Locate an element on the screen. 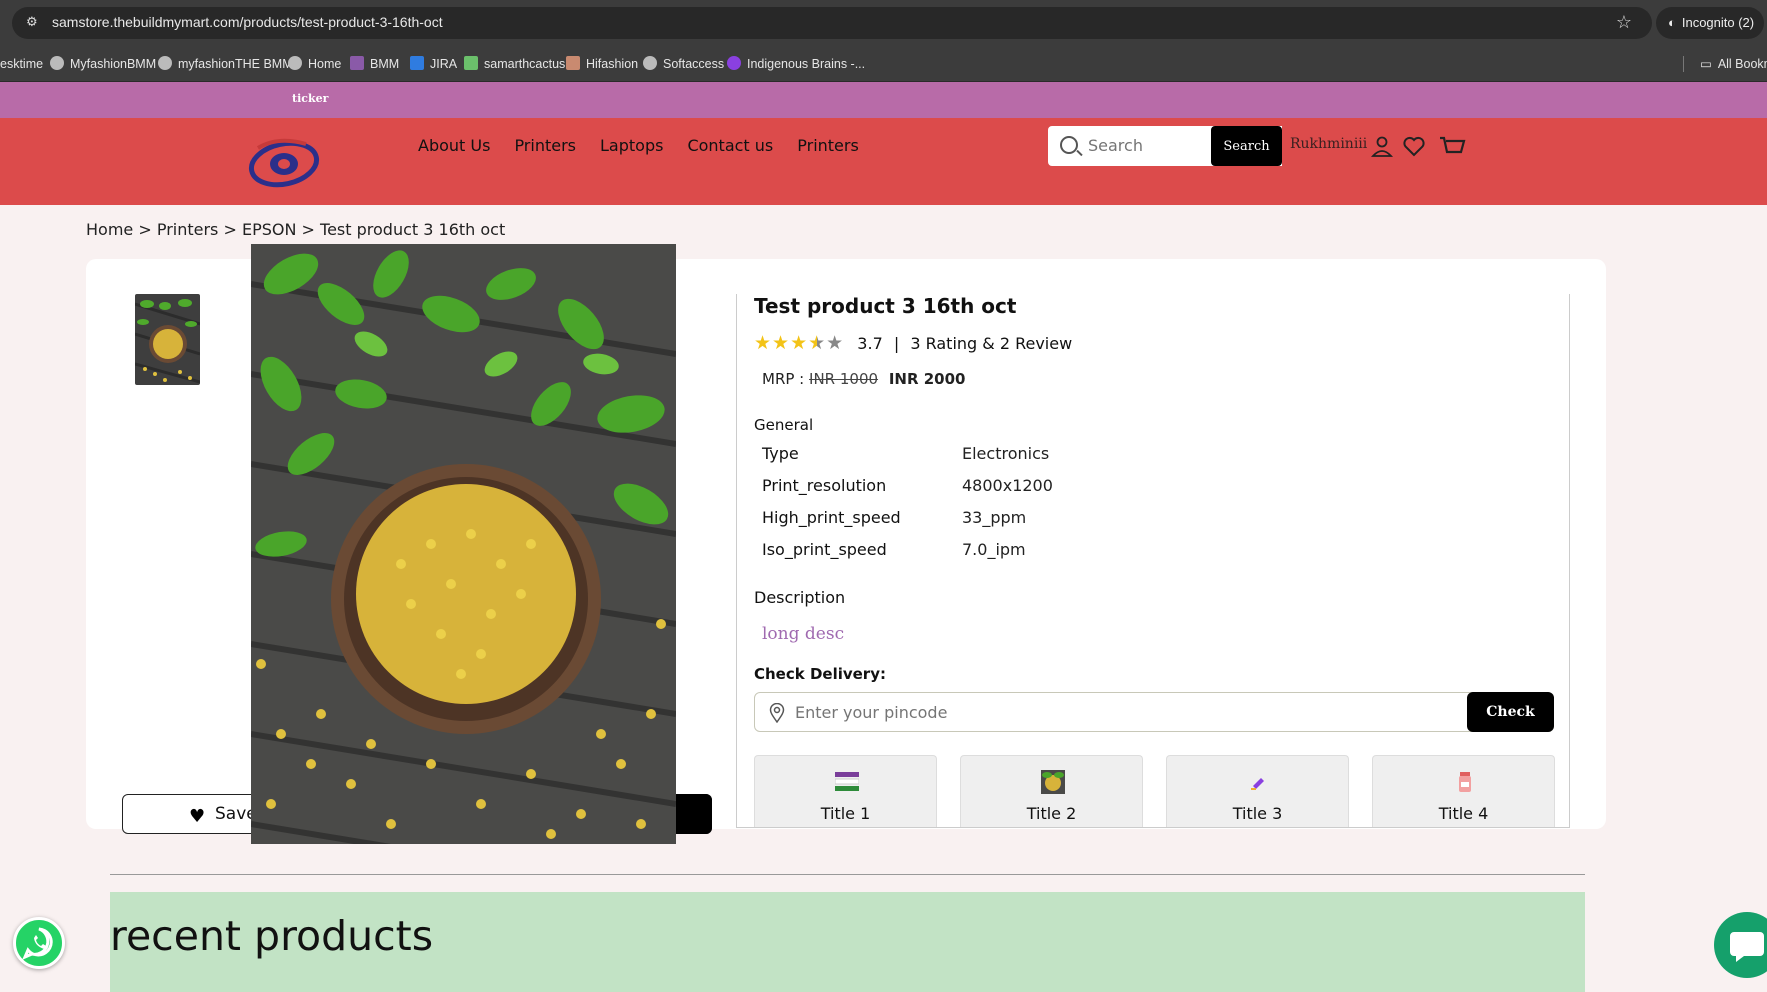 This screenshot has height=992, width=1767. location-pin-icon is located at coordinates (777, 713).